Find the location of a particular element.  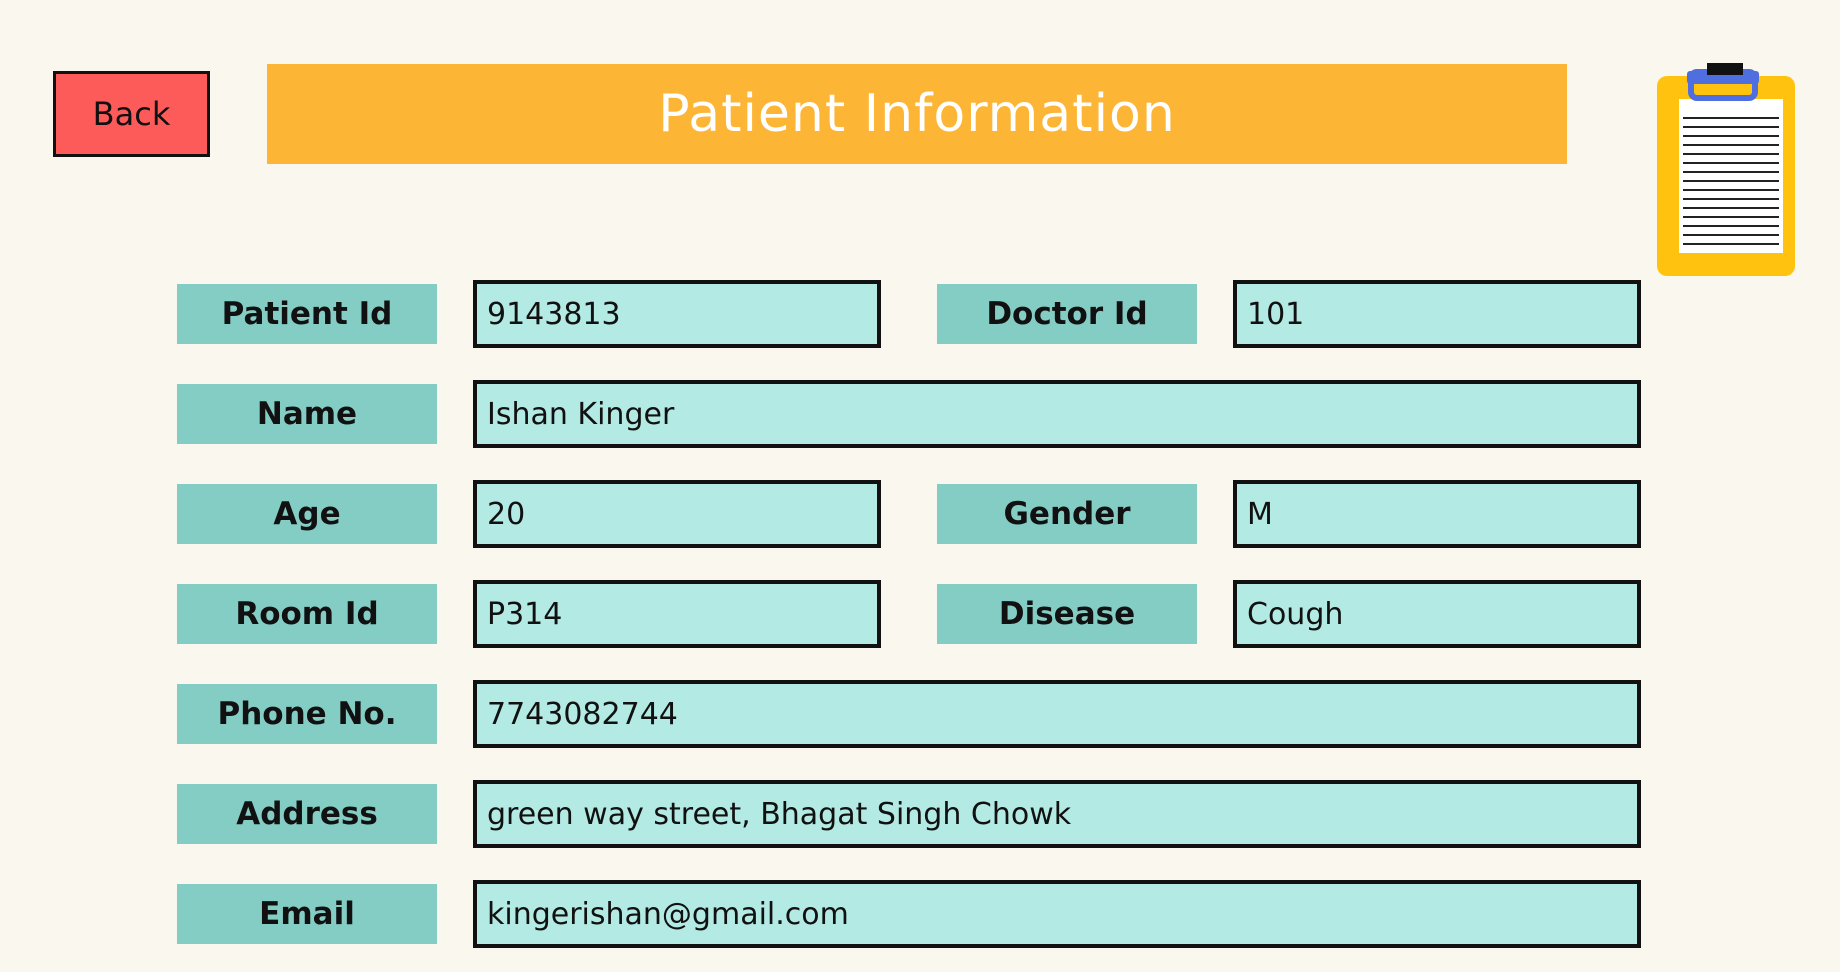

email-label: Email is located at coordinates (307, 914).